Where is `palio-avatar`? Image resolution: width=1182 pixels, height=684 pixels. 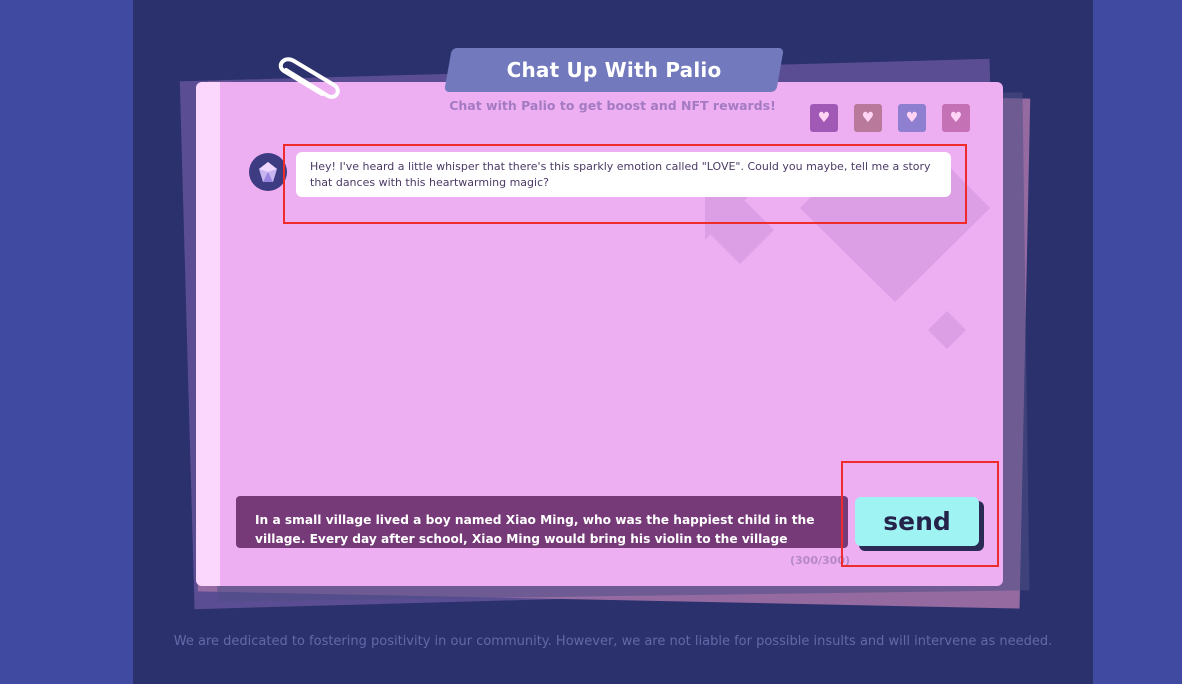 palio-avatar is located at coordinates (268, 172).